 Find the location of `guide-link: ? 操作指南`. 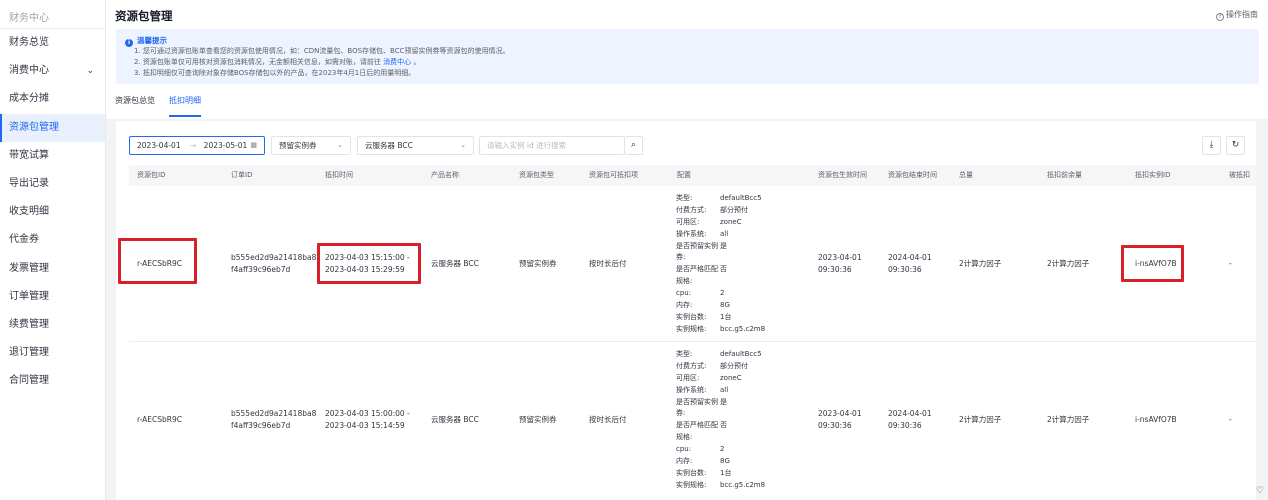

guide-link: ? 操作指南 is located at coordinates (1237, 15).